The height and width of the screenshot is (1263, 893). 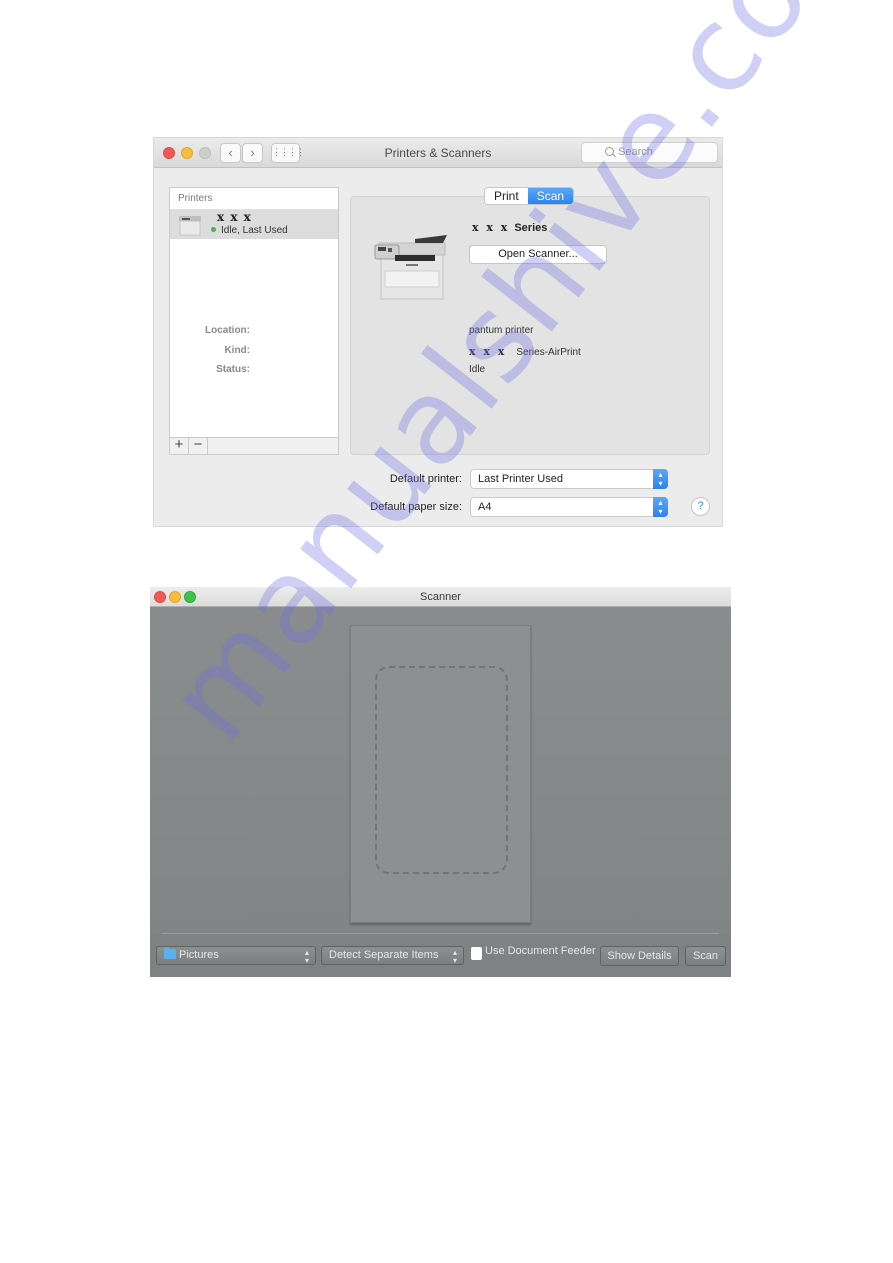 I want to click on title-bar: Scanner, so click(x=440, y=597).